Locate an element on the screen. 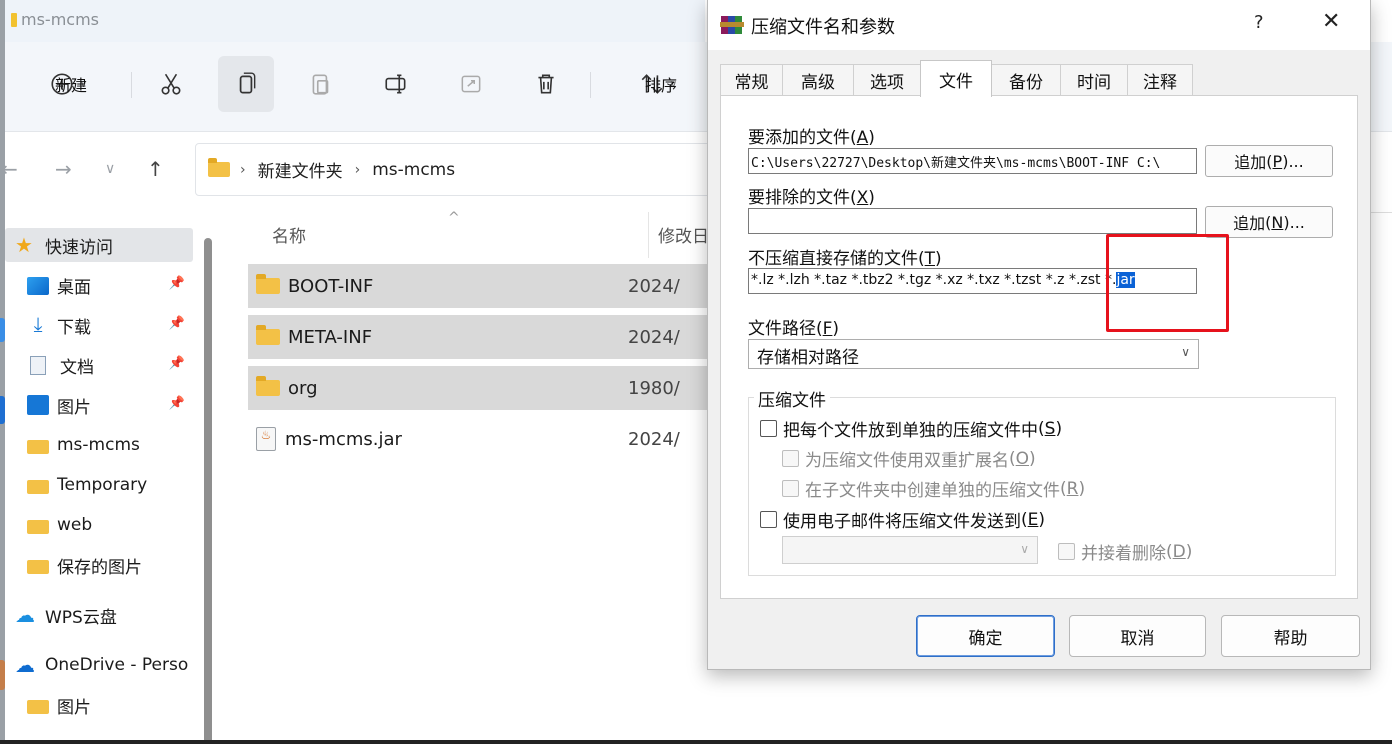  file-row-org: org 1980/ is located at coordinates (488, 388).